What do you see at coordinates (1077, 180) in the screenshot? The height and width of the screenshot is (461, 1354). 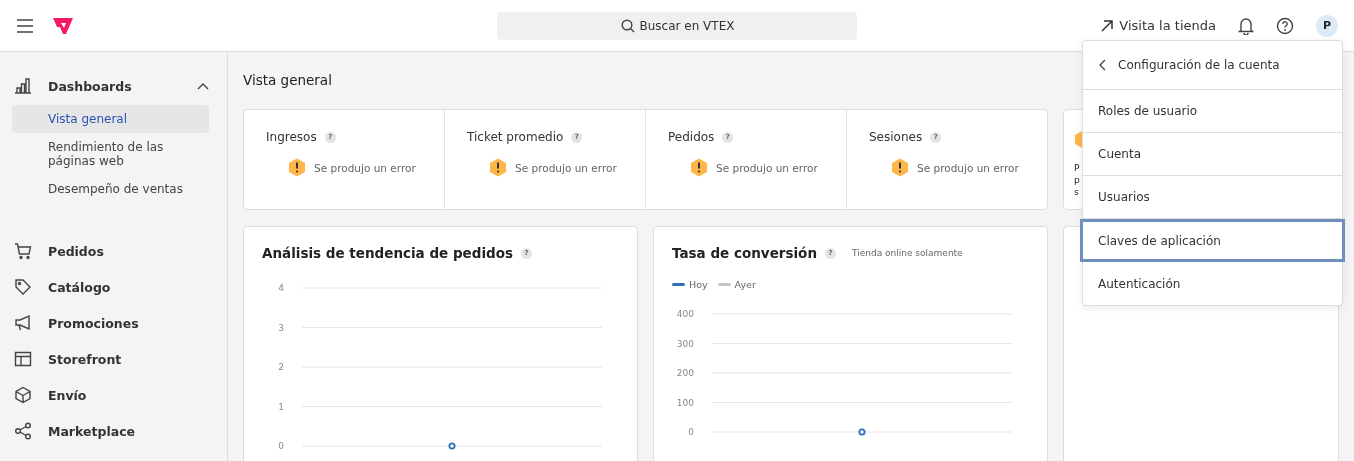 I see `card-text: p` at bounding box center [1077, 180].